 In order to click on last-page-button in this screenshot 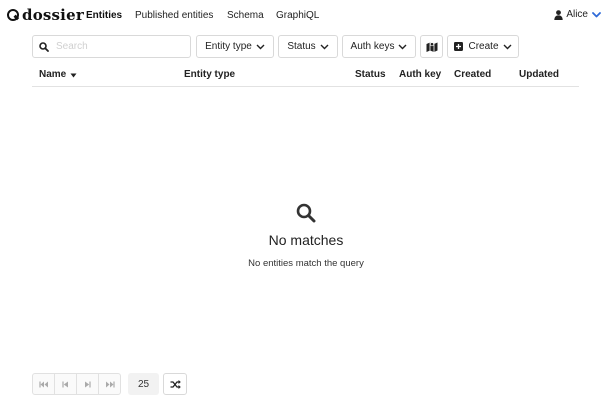, I will do `click(109, 384)`.